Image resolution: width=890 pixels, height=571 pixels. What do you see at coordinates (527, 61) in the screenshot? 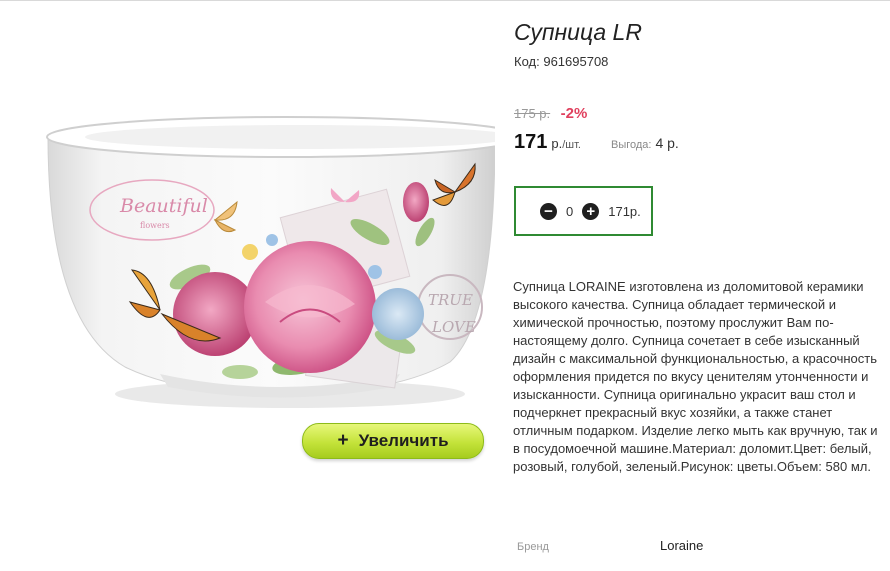
I see `product-code-label: Код:` at bounding box center [527, 61].